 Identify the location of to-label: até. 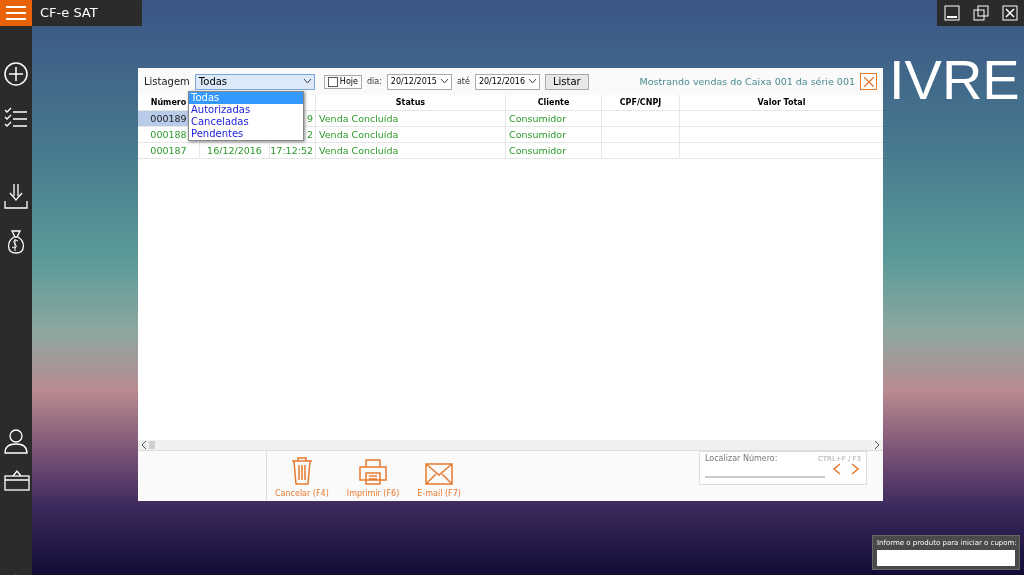
(463, 81).